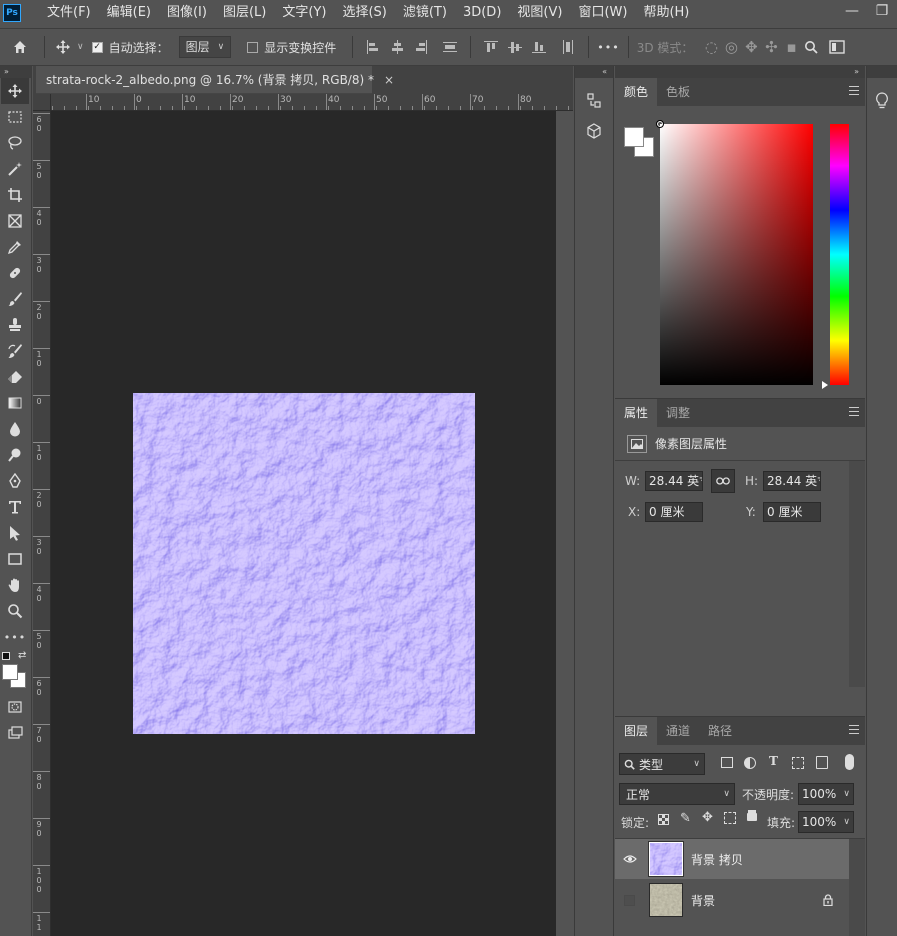  Describe the element at coordinates (568, 47) in the screenshot. I see `distribute-vertical-icon` at that location.